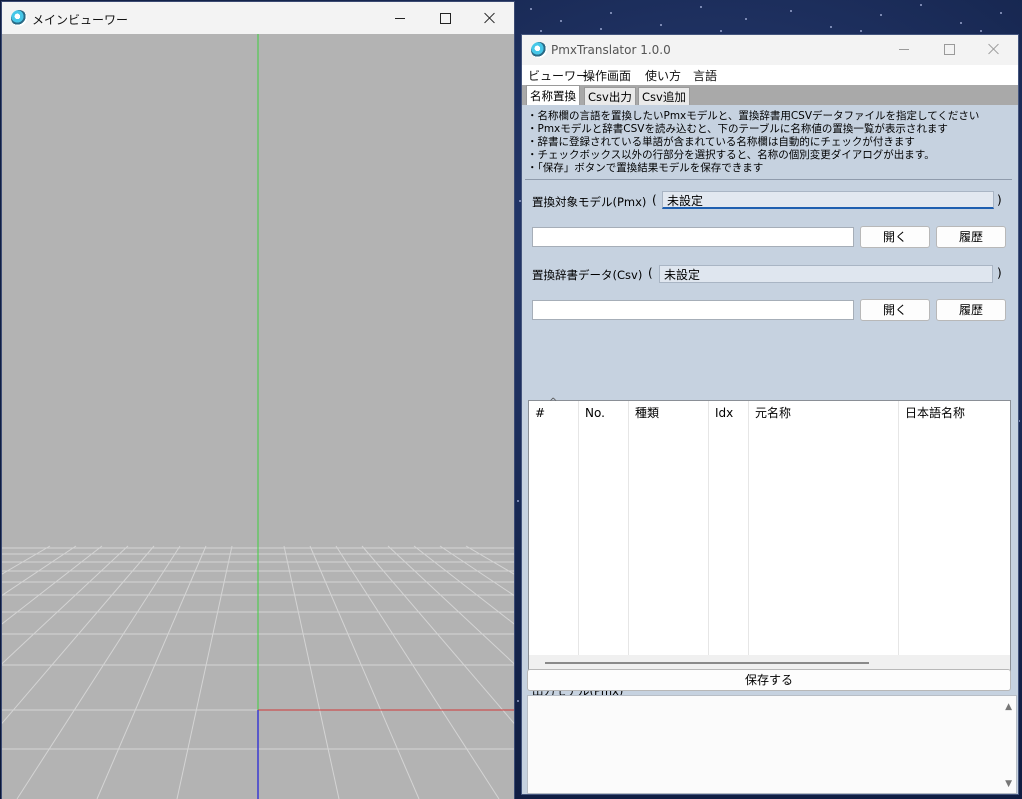 The width and height of the screenshot is (1022, 799). What do you see at coordinates (553, 95) in the screenshot?
I see `tab-rename: 名称置換` at bounding box center [553, 95].